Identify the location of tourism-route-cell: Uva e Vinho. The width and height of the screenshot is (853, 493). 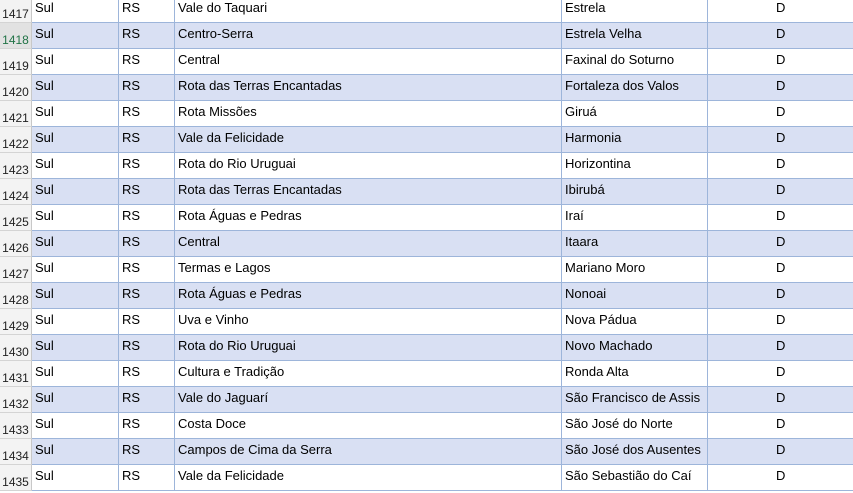
(368, 321).